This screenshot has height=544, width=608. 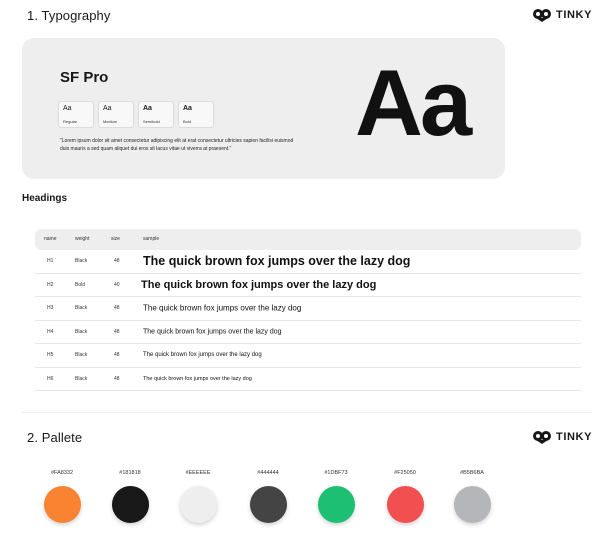 I want to click on swatch: #181818, so click(x=130, y=496).